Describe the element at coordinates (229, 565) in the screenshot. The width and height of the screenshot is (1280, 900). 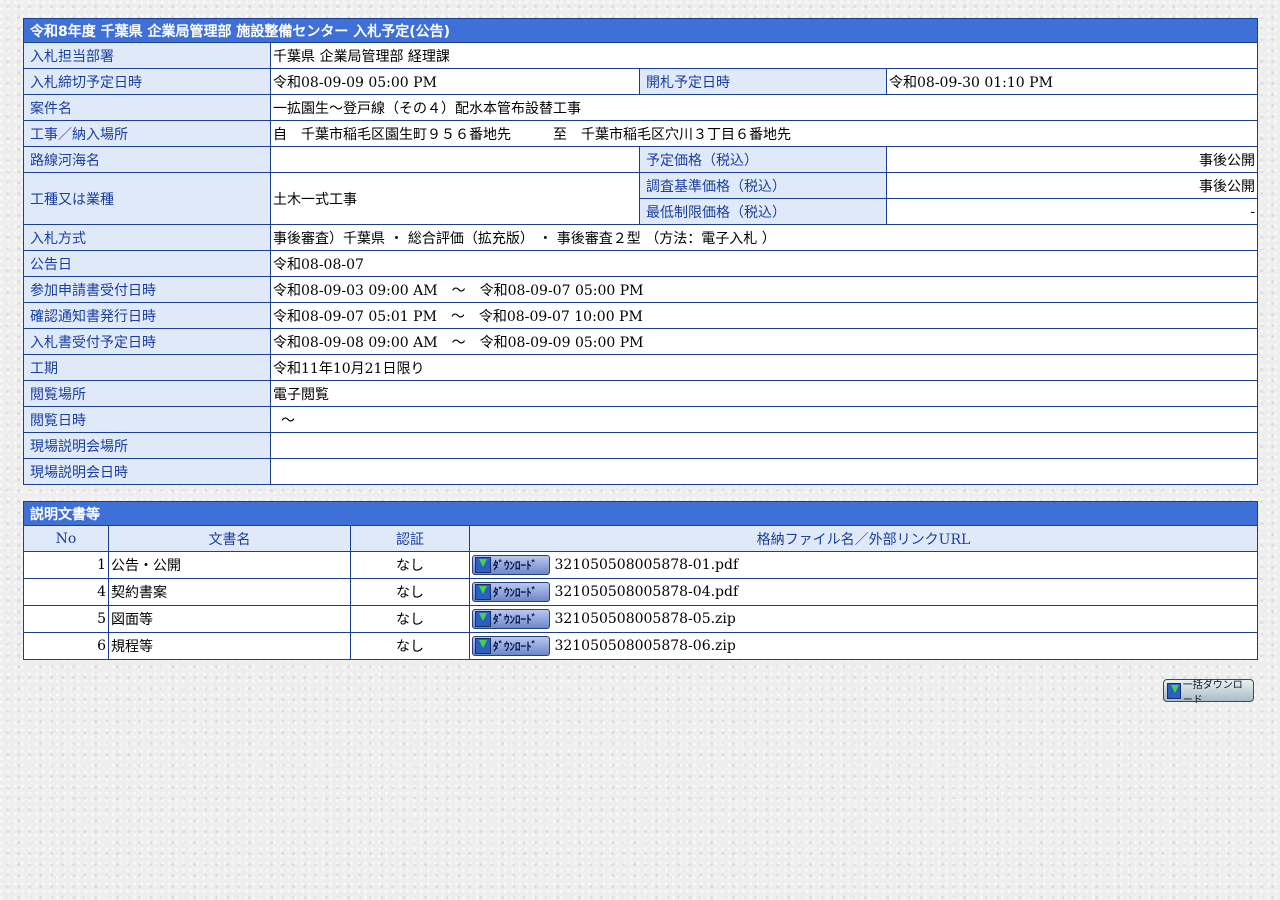
I see `doc-name: 公告・公開` at that location.